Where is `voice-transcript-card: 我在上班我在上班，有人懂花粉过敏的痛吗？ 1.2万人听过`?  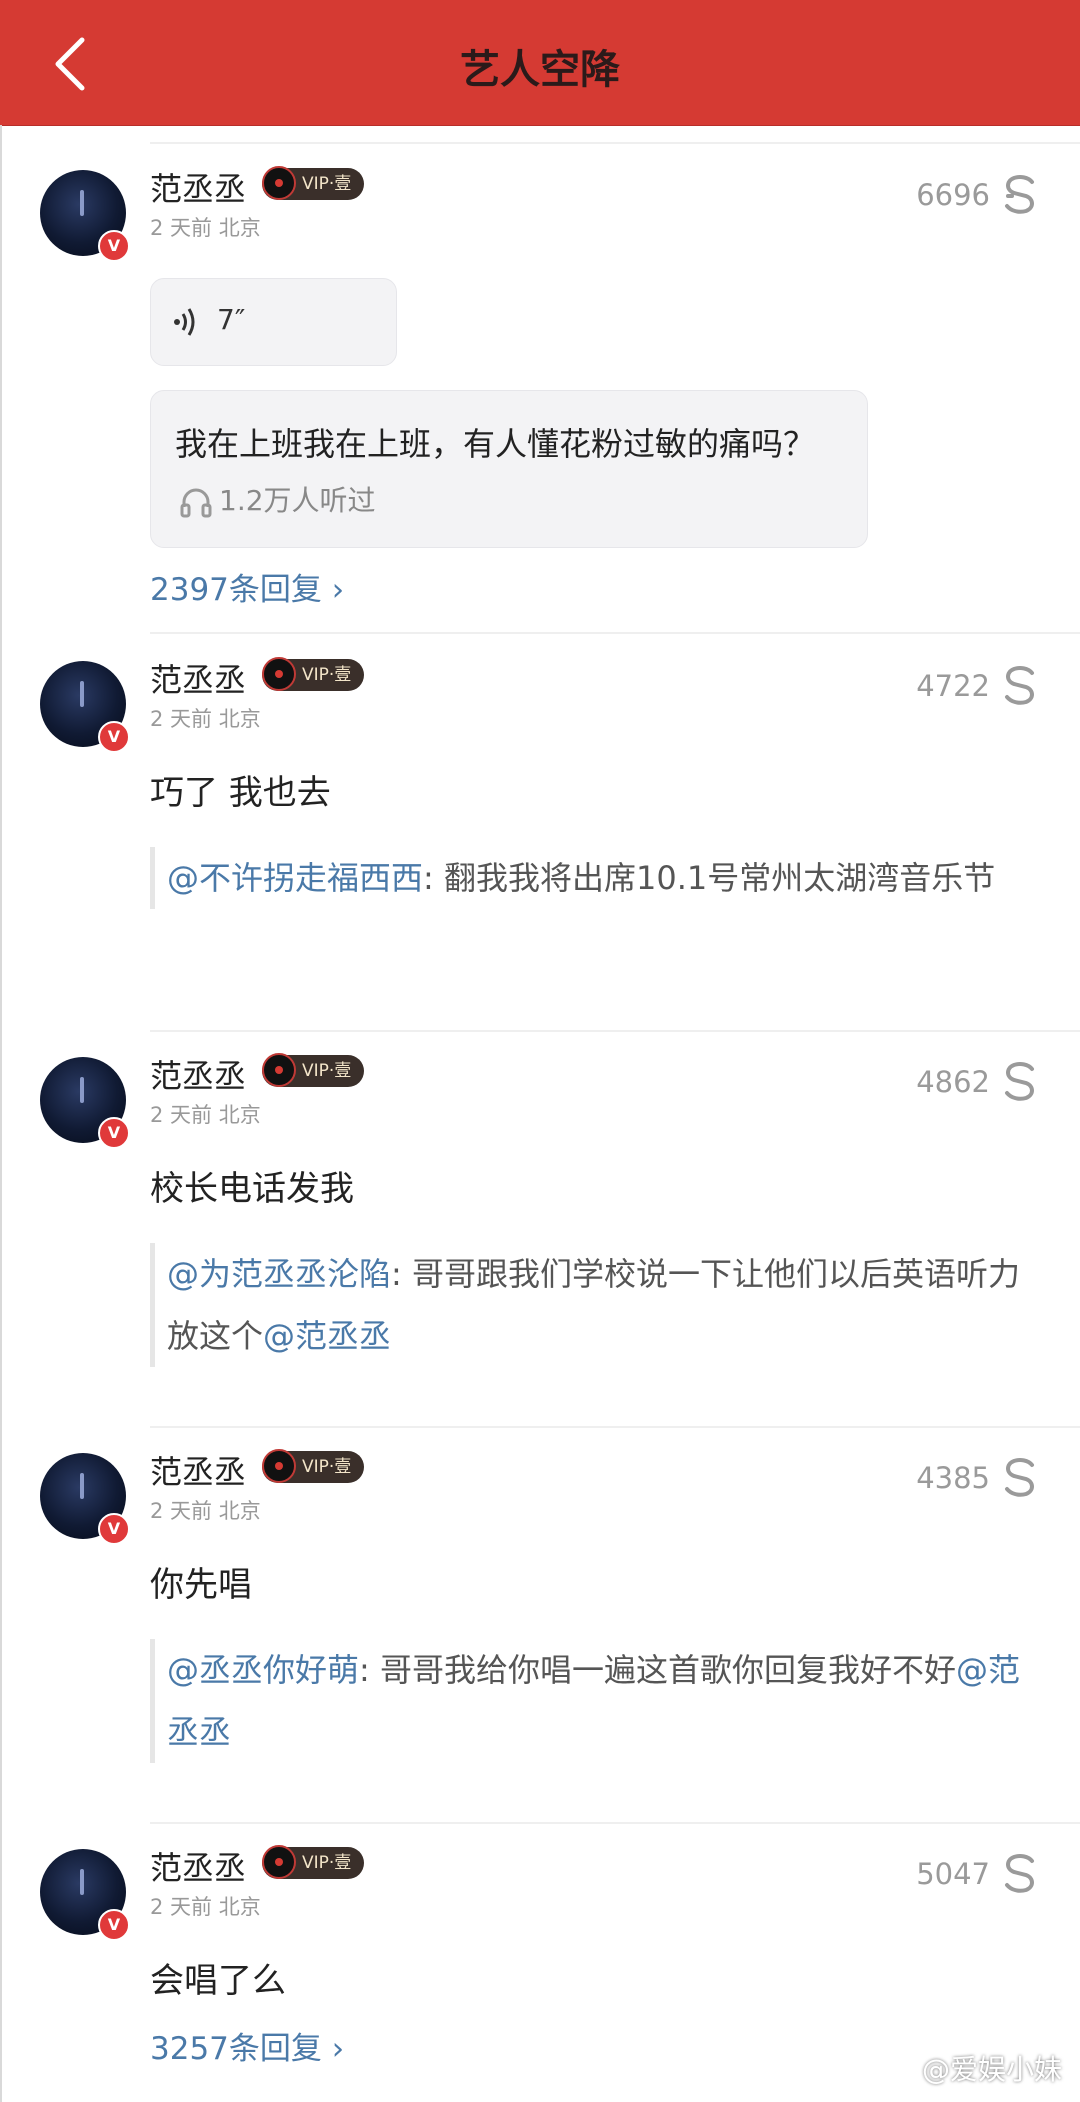 voice-transcript-card: 我在上班我在上班，有人懂花粉过敏的痛吗？ 1.2万人听过 is located at coordinates (509, 469).